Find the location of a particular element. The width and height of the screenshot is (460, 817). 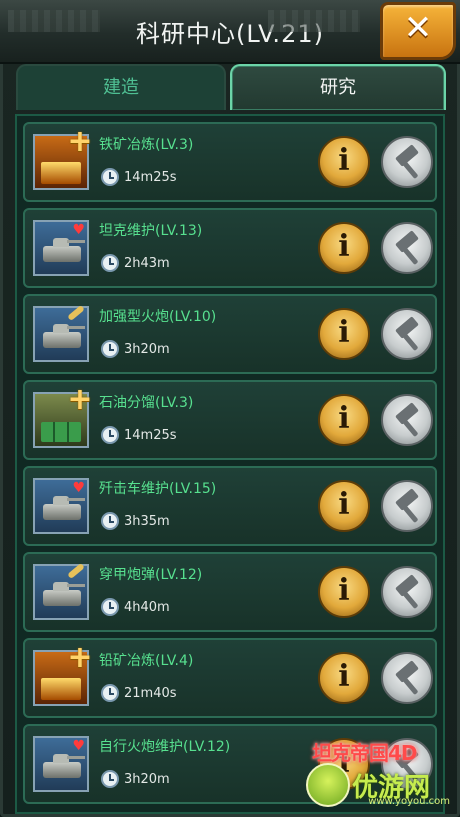

research-row: + 铅矿冶炼(LV.4) 21m40s i is located at coordinates (230, 678).